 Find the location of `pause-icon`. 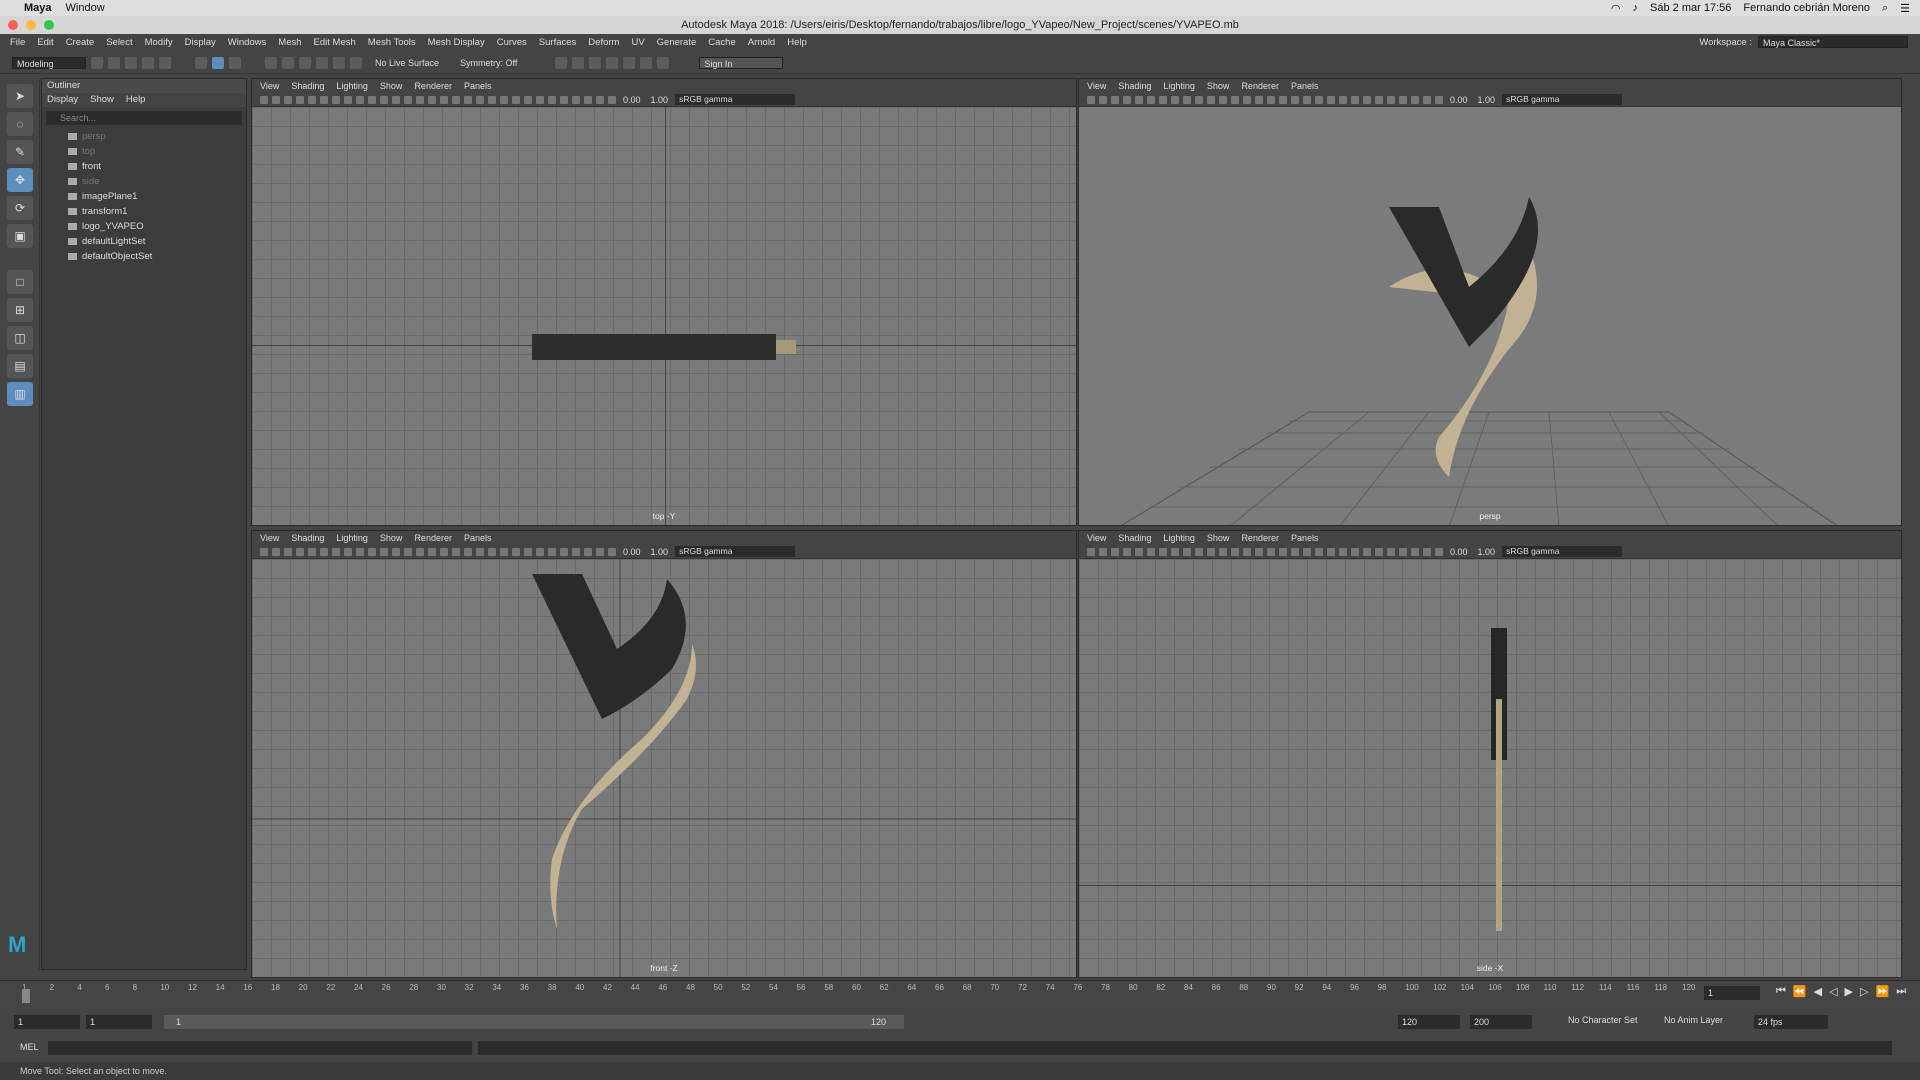

pause-icon is located at coordinates (663, 62).